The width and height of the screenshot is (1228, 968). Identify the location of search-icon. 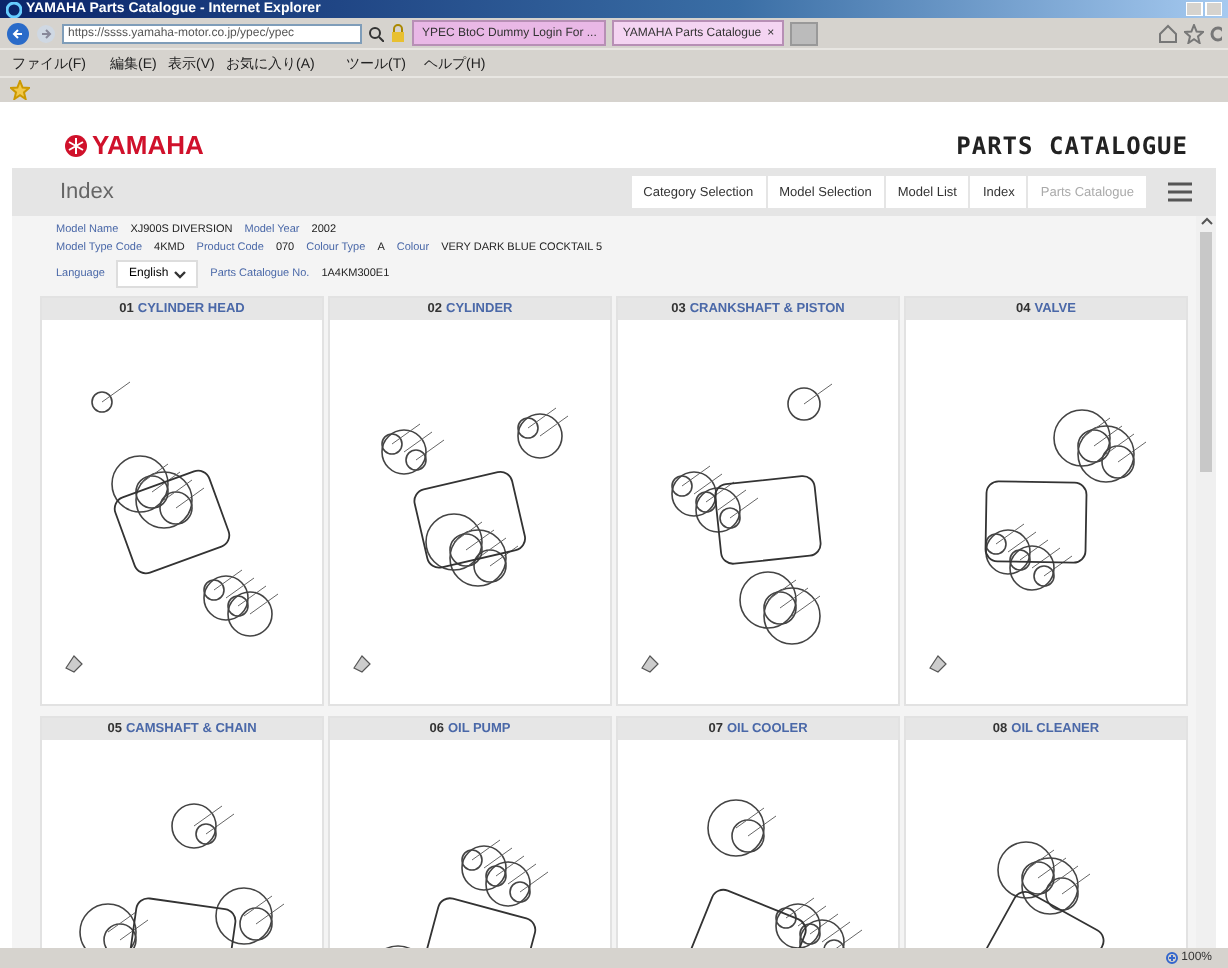
(376, 33).